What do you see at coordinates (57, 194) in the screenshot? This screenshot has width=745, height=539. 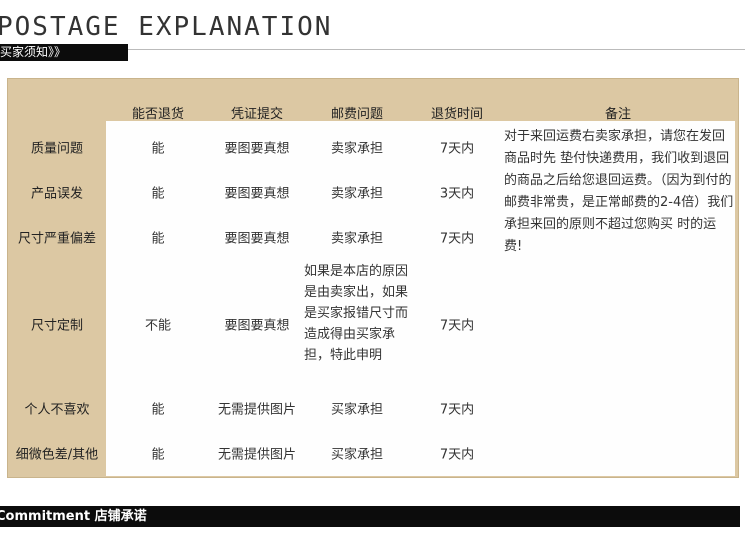 I see `row-label: 产品误发` at bounding box center [57, 194].